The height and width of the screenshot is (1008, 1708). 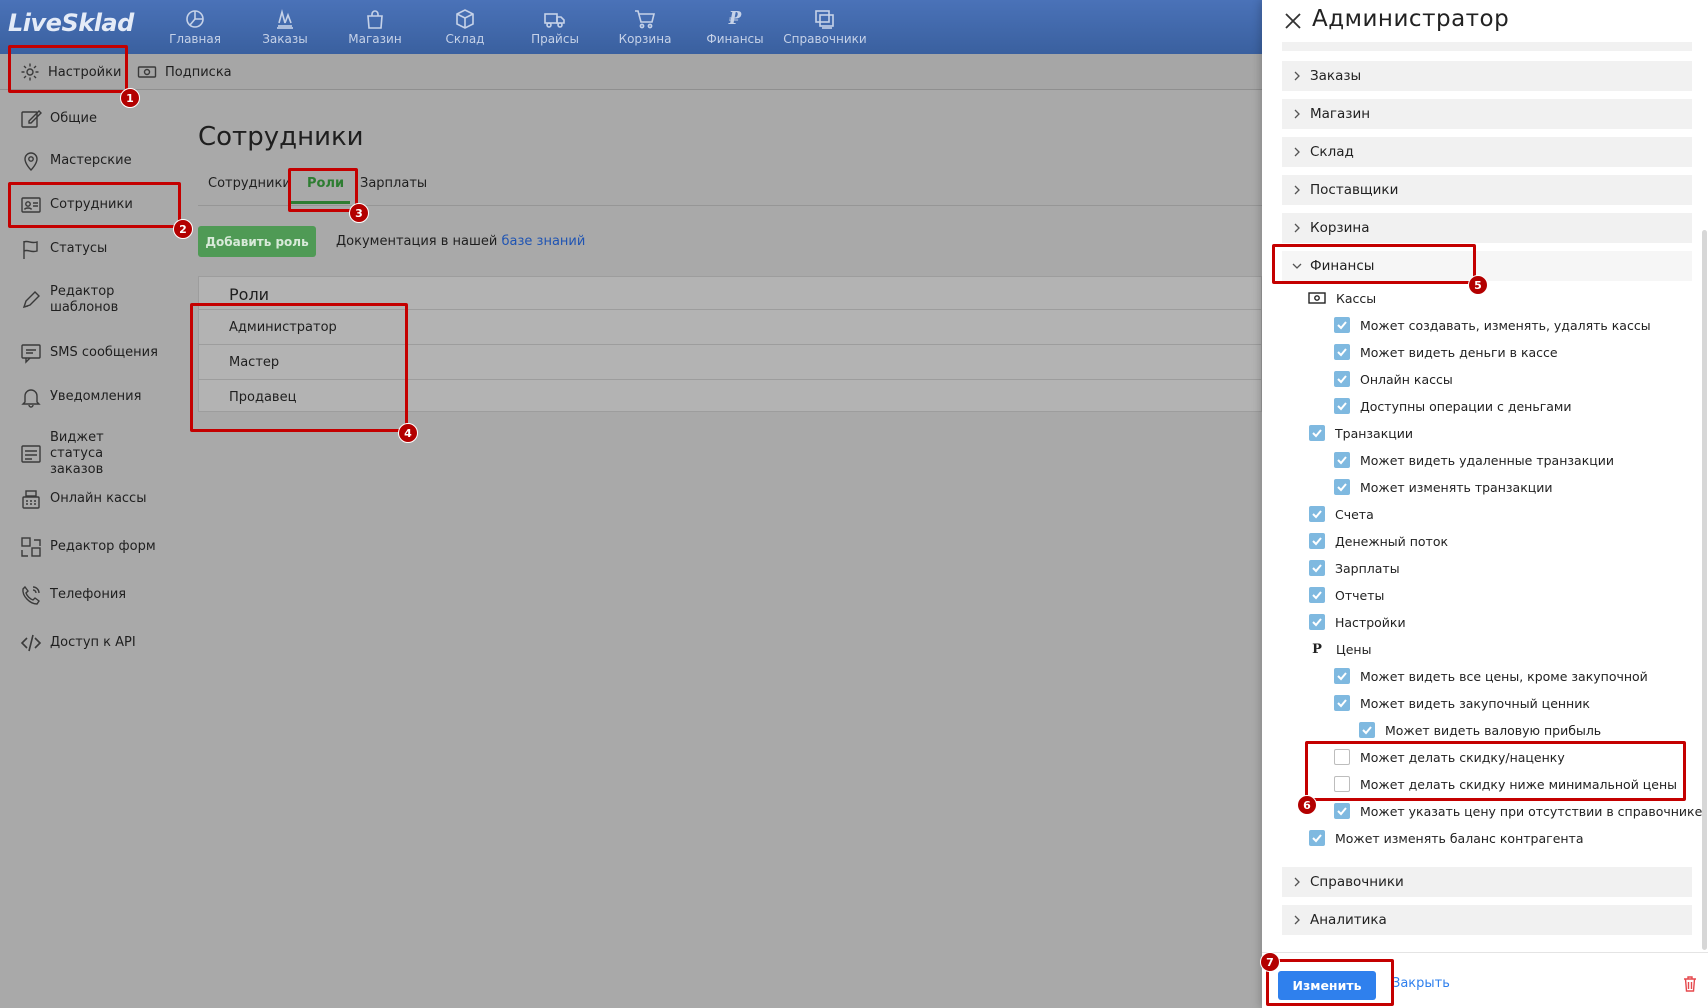 I want to click on sidebar-item-online-cashbox: Онлайн кассы, so click(x=83, y=499).